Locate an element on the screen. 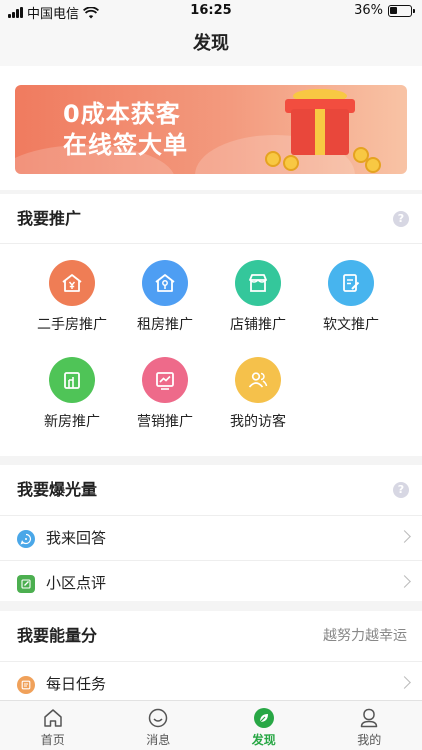  tab-label: 消息 is located at coordinates (158, 740).